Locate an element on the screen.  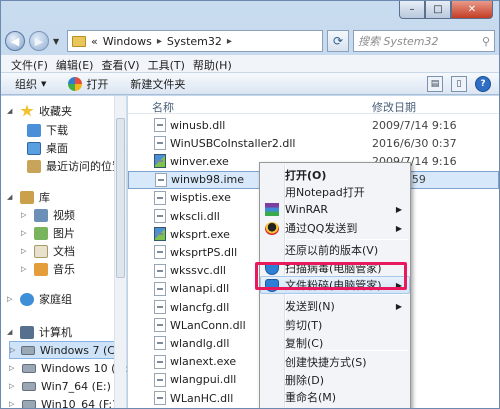
address-prefix: « is located at coordinates (94, 41).